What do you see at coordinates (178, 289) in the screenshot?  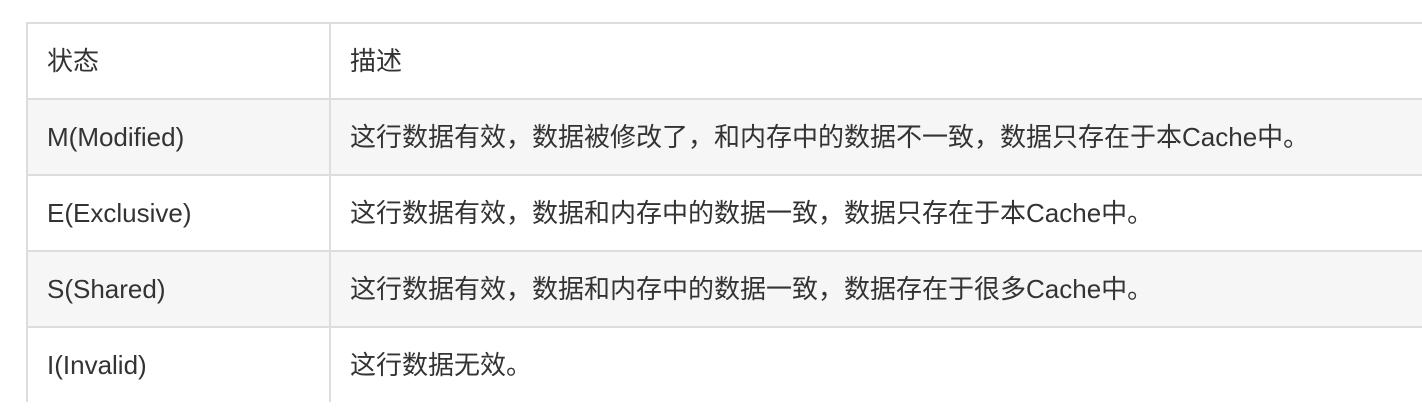 I see `row-state: S(Shared)` at bounding box center [178, 289].